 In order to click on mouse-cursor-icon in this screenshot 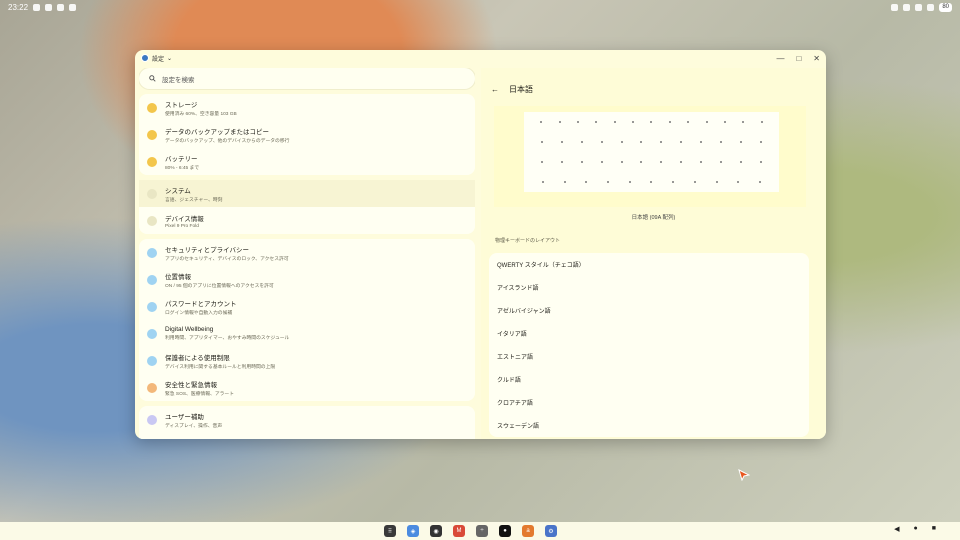, I will do `click(744, 475)`.